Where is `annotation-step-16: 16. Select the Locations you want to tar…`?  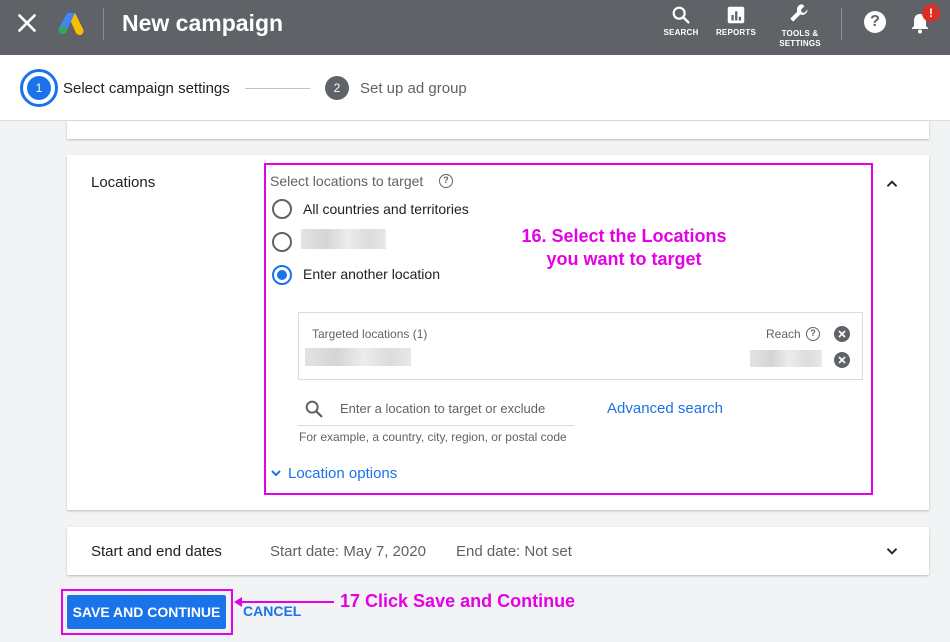
annotation-step-16: 16. Select the Locations you want to tar… is located at coordinates (624, 248).